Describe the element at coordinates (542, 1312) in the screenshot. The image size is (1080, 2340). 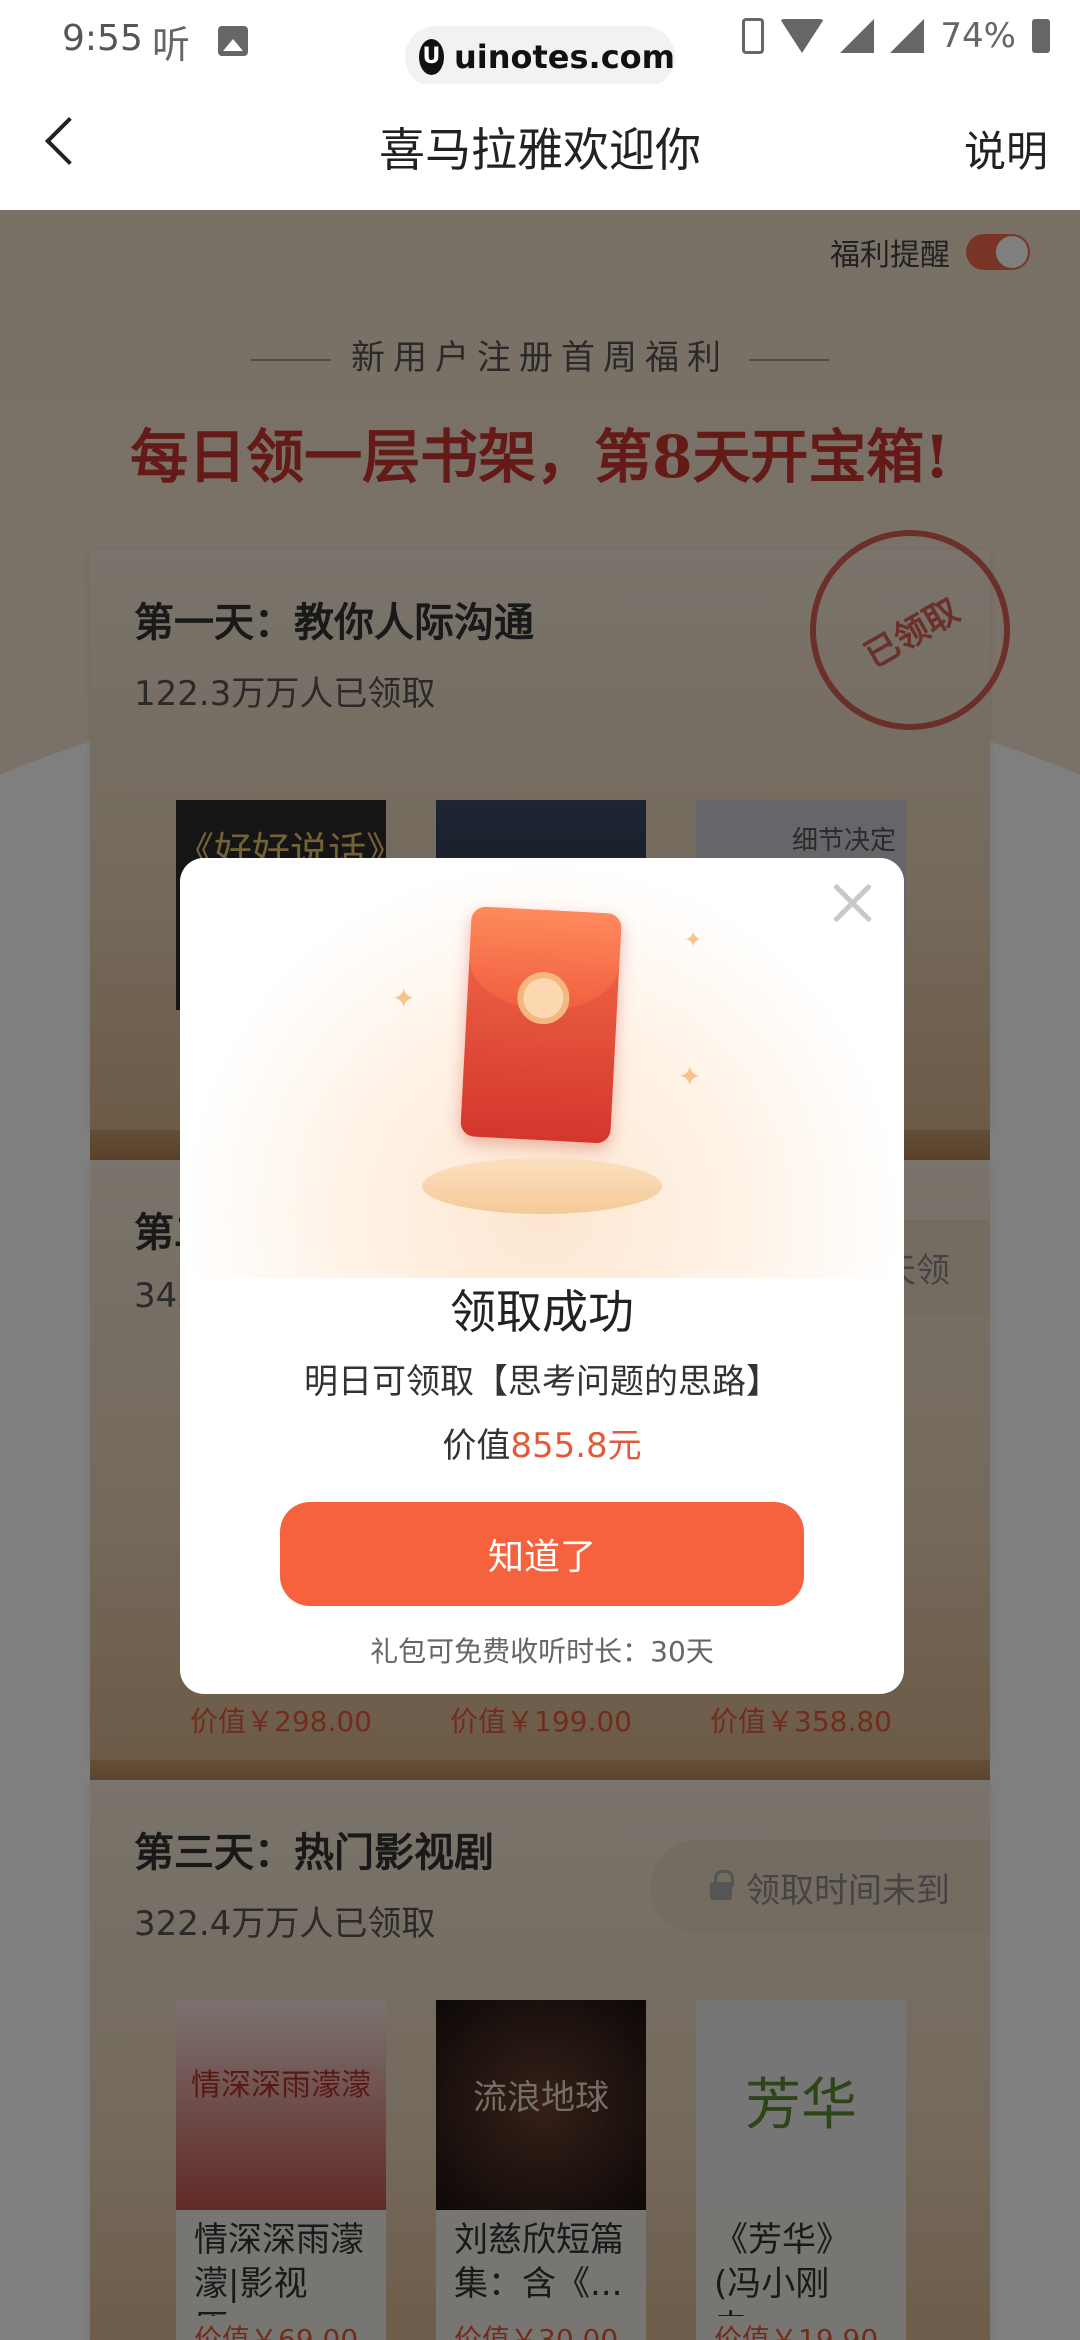
I see `modal-title: 领取成功` at that location.